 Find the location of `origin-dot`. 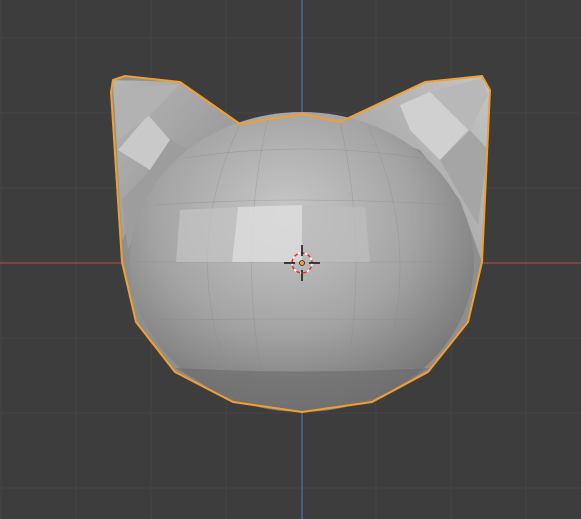

origin-dot is located at coordinates (302, 263).